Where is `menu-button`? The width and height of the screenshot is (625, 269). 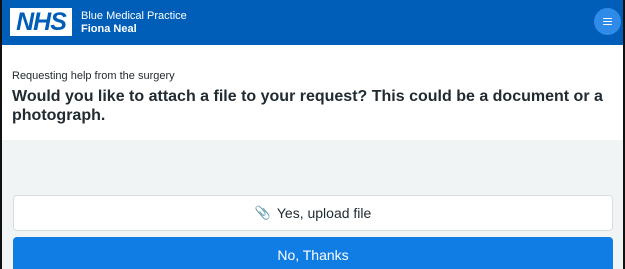 menu-button is located at coordinates (607, 21).